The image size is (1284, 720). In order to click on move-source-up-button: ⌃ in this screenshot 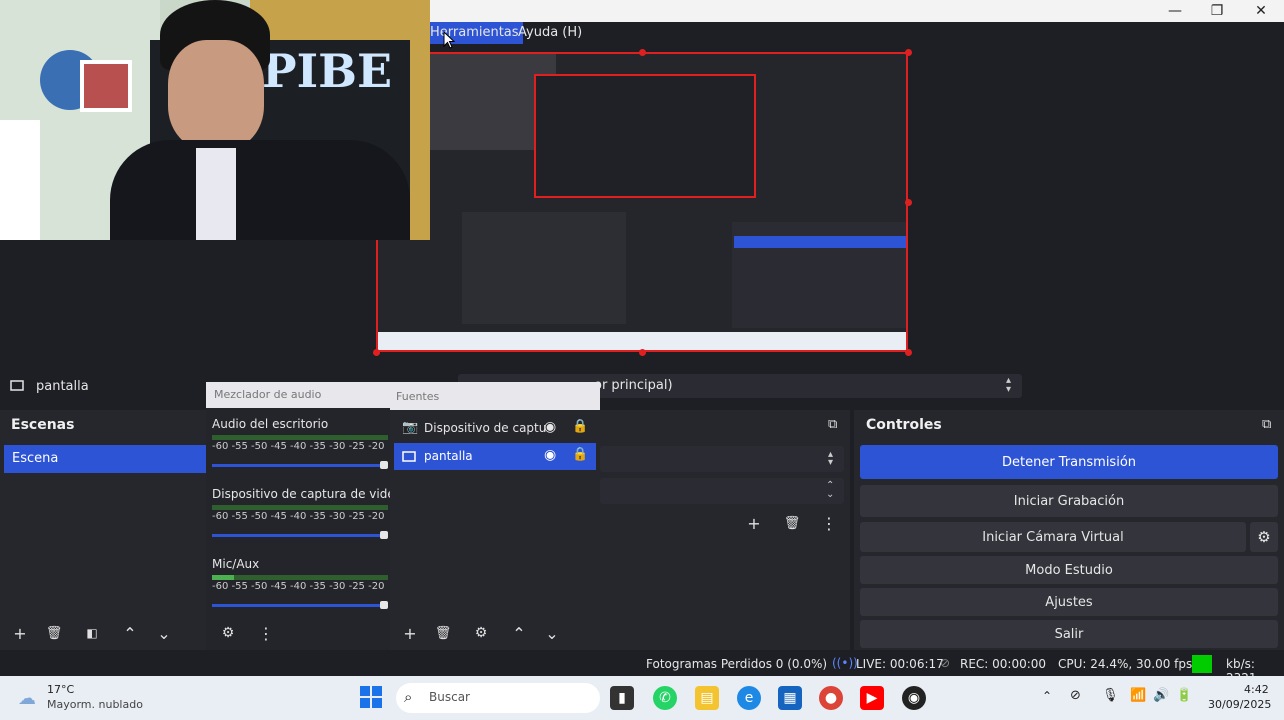, I will do `click(519, 633)`.